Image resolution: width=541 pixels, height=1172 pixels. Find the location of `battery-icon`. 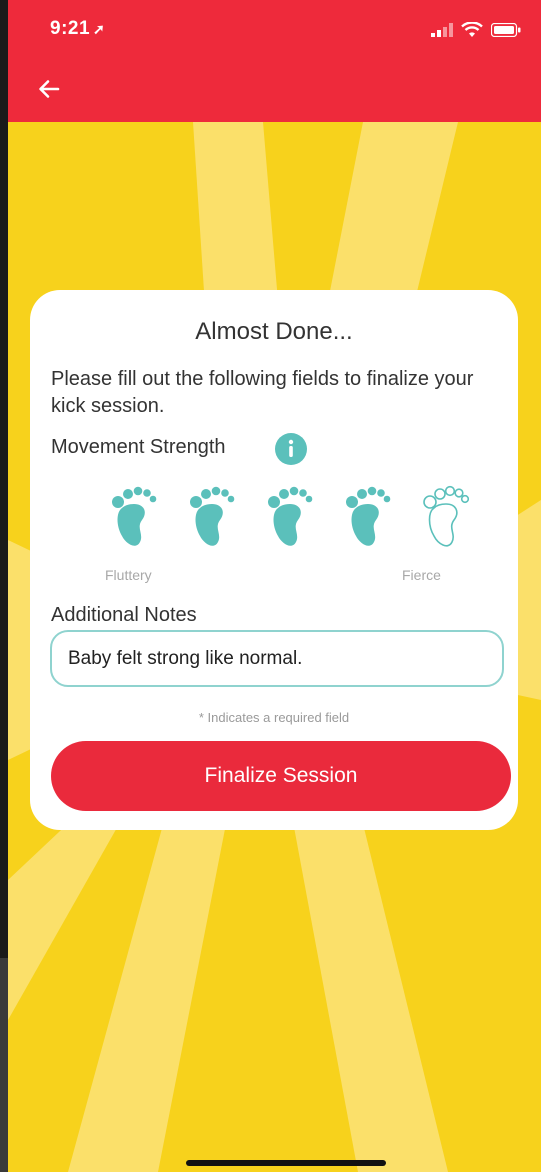

battery-icon is located at coordinates (506, 30).